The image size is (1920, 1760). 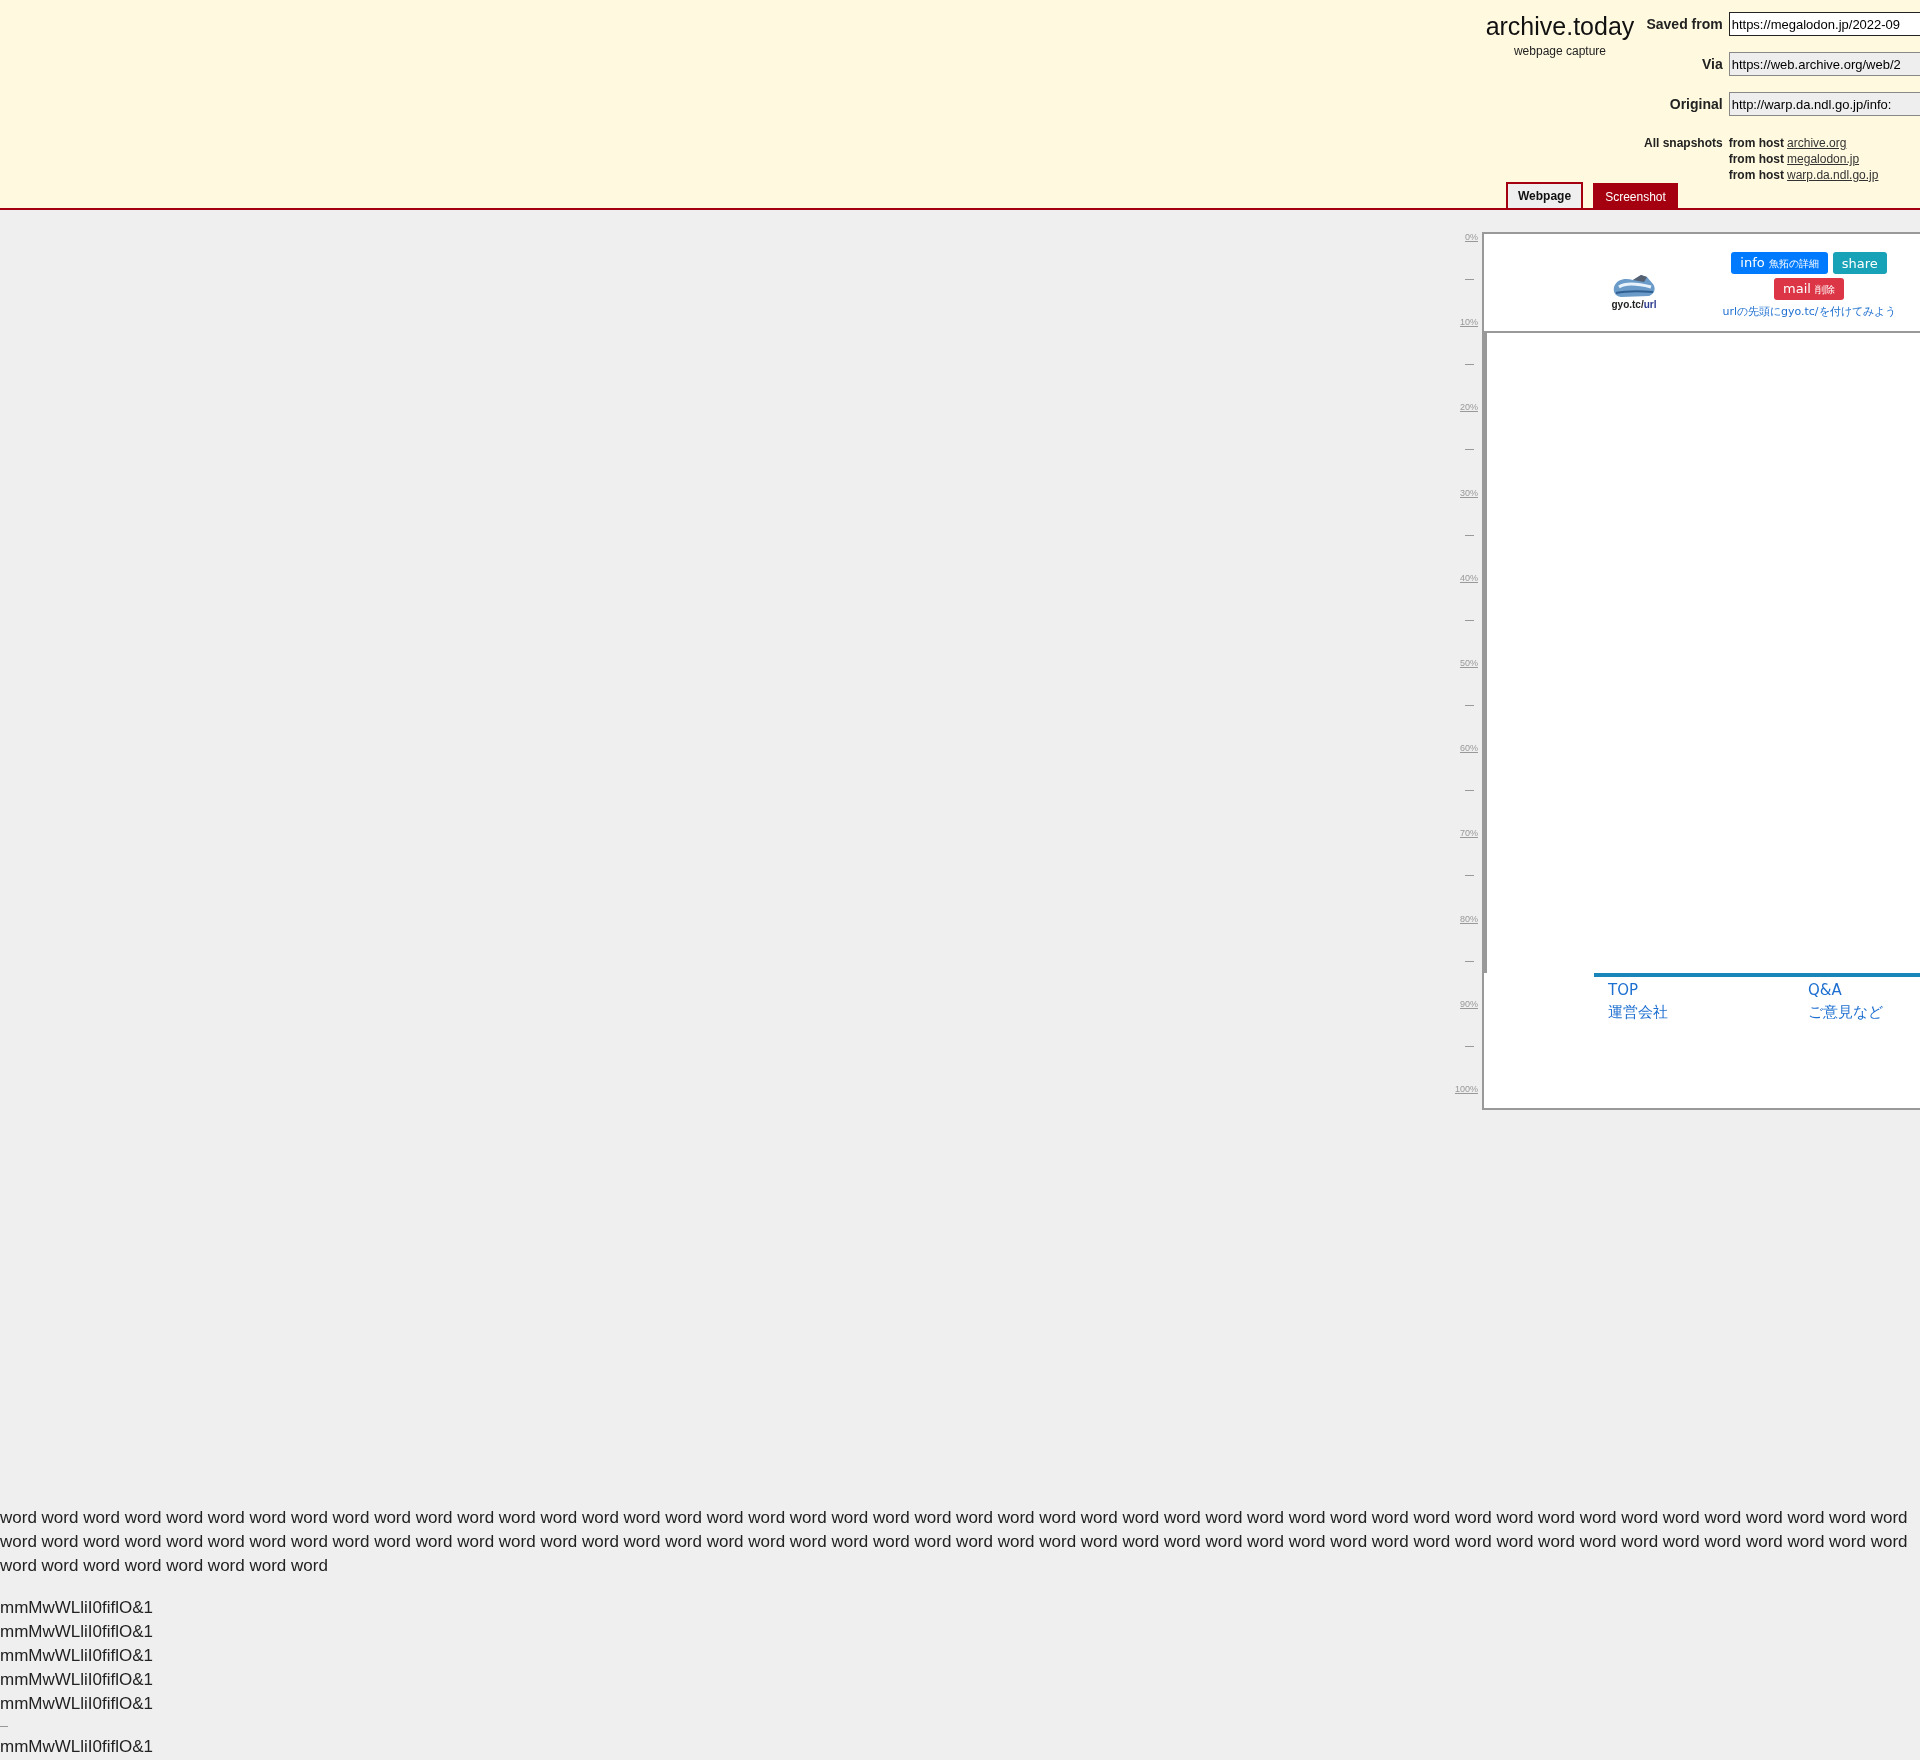 I want to click on scroll-percent-link: 10%, so click(x=1469, y=322).